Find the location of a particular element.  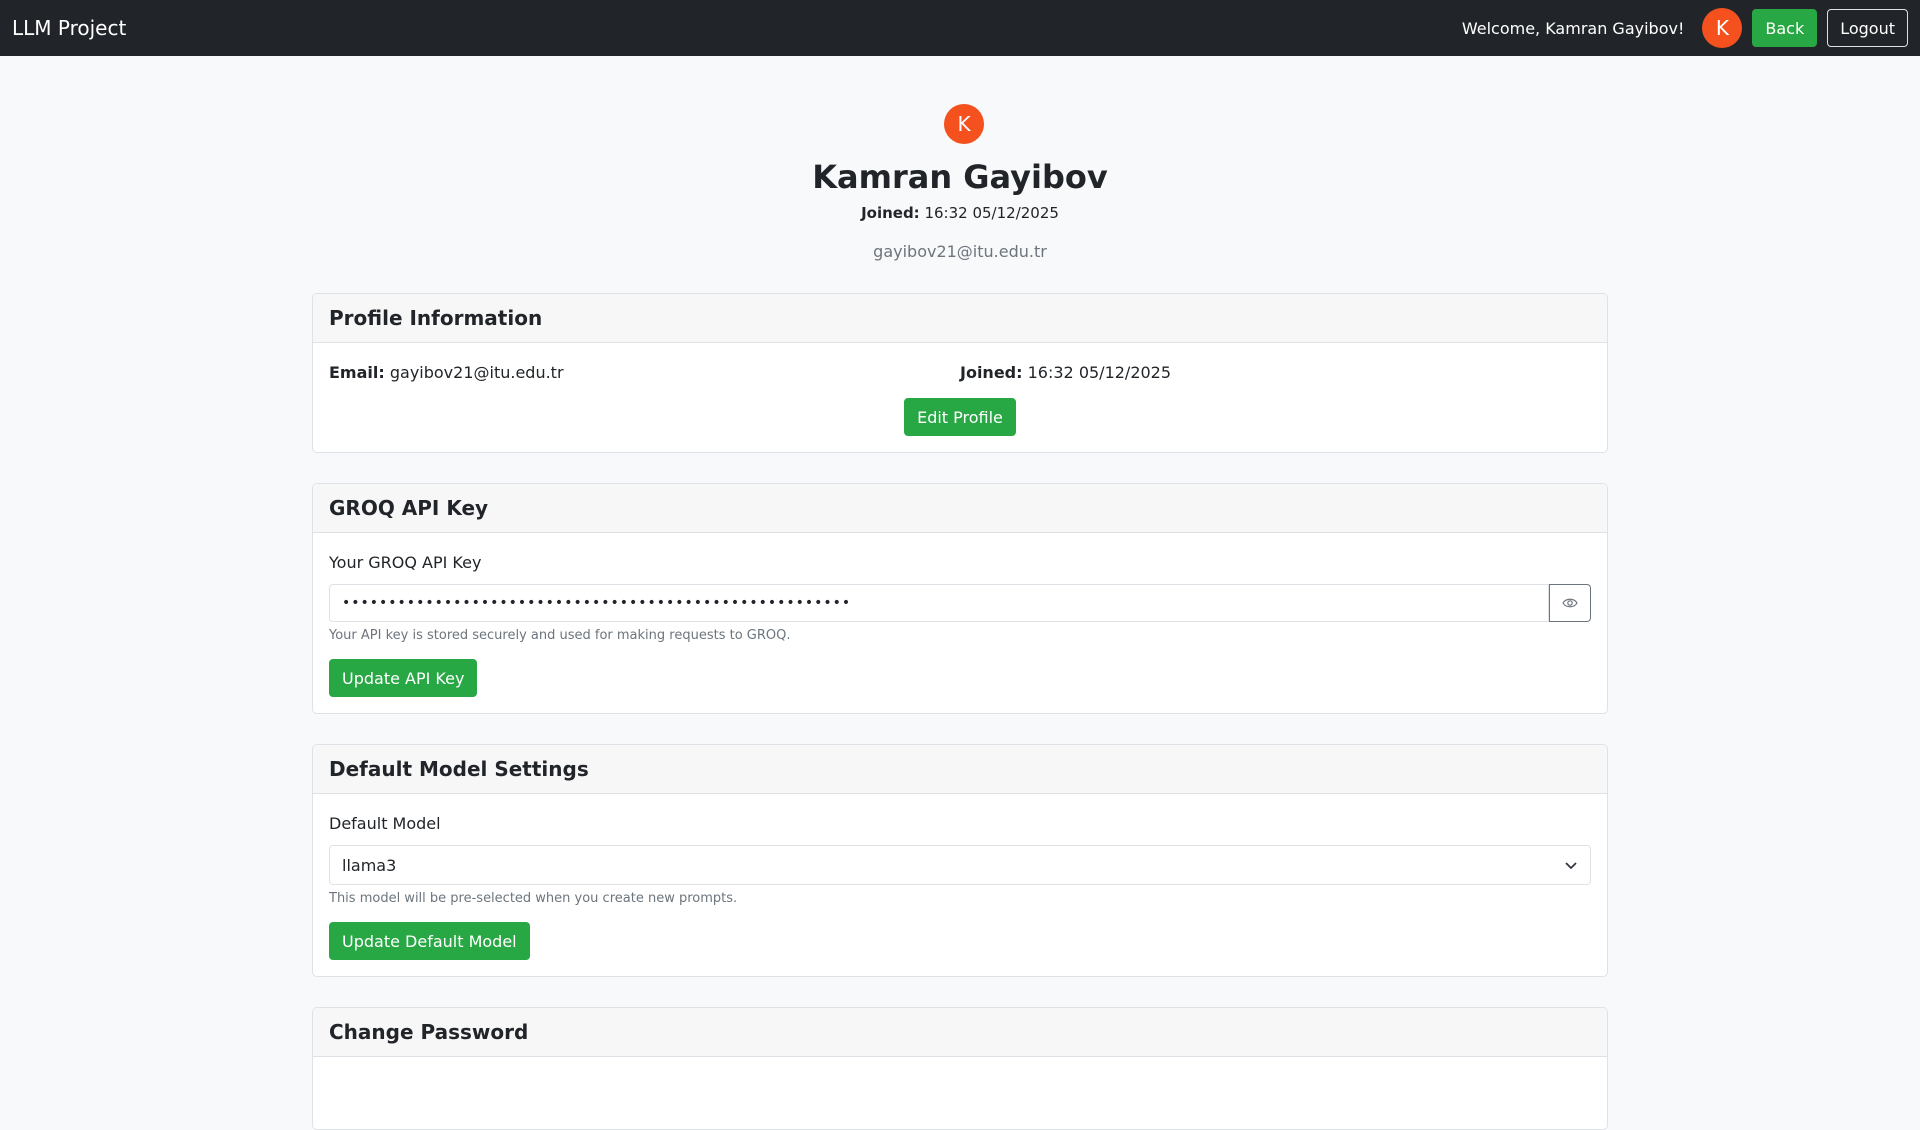

default-model-select: llama3 is located at coordinates (960, 865).